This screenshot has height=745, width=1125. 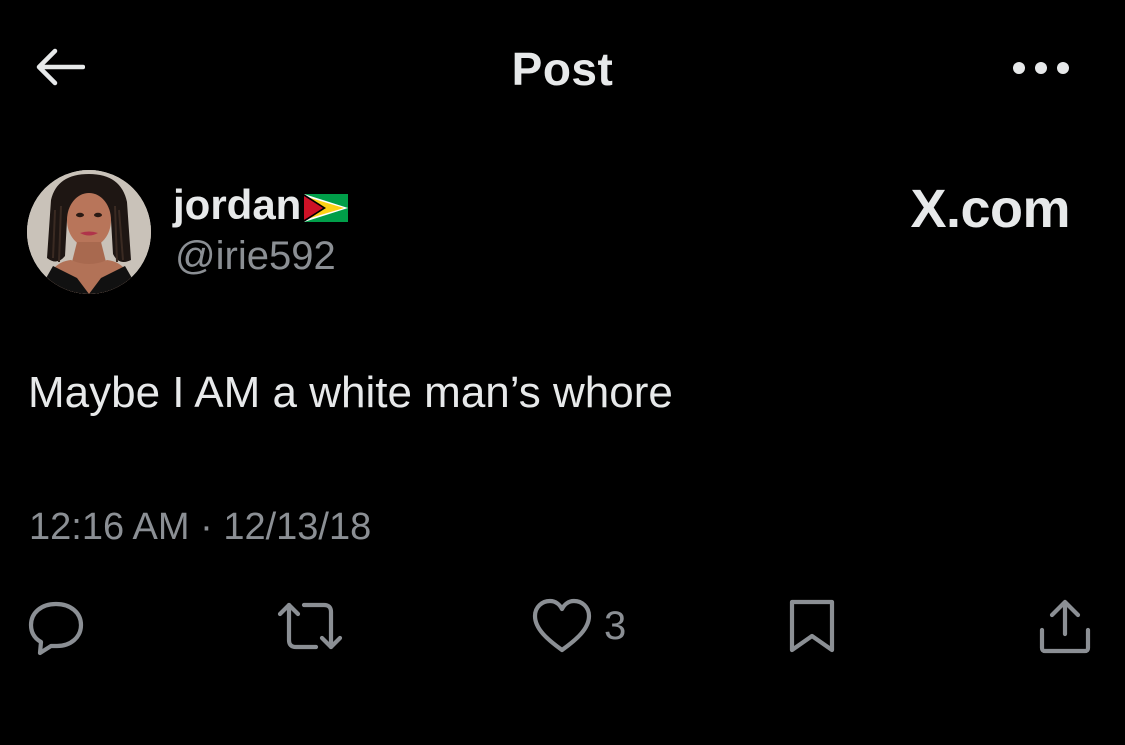 I want to click on repost-button, so click(x=310, y=626).